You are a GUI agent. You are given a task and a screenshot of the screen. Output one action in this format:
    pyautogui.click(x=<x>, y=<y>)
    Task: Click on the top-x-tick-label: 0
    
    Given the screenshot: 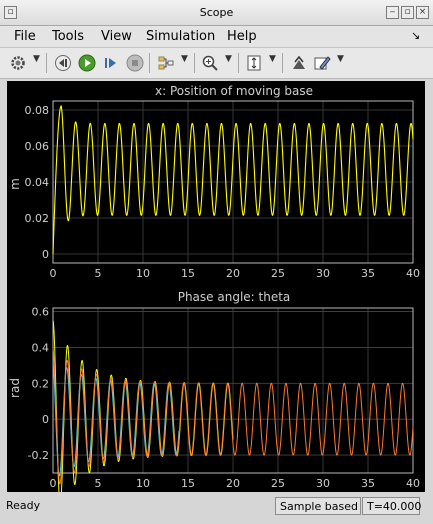 What is the action you would take?
    pyautogui.click(x=53, y=273)
    